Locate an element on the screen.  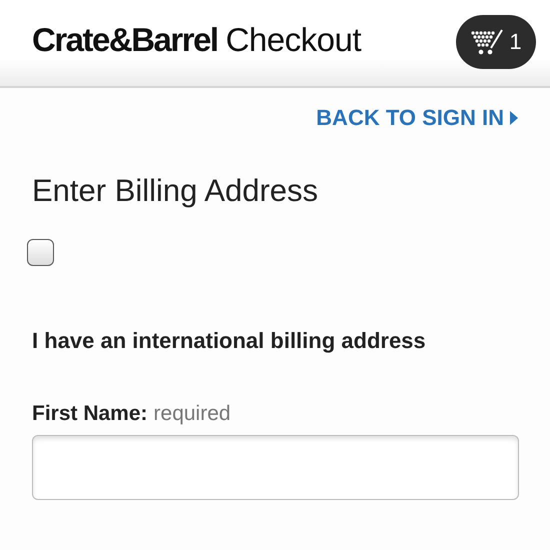
back-to-sign-in-link: BACK TO SIGN IN is located at coordinates (417, 118).